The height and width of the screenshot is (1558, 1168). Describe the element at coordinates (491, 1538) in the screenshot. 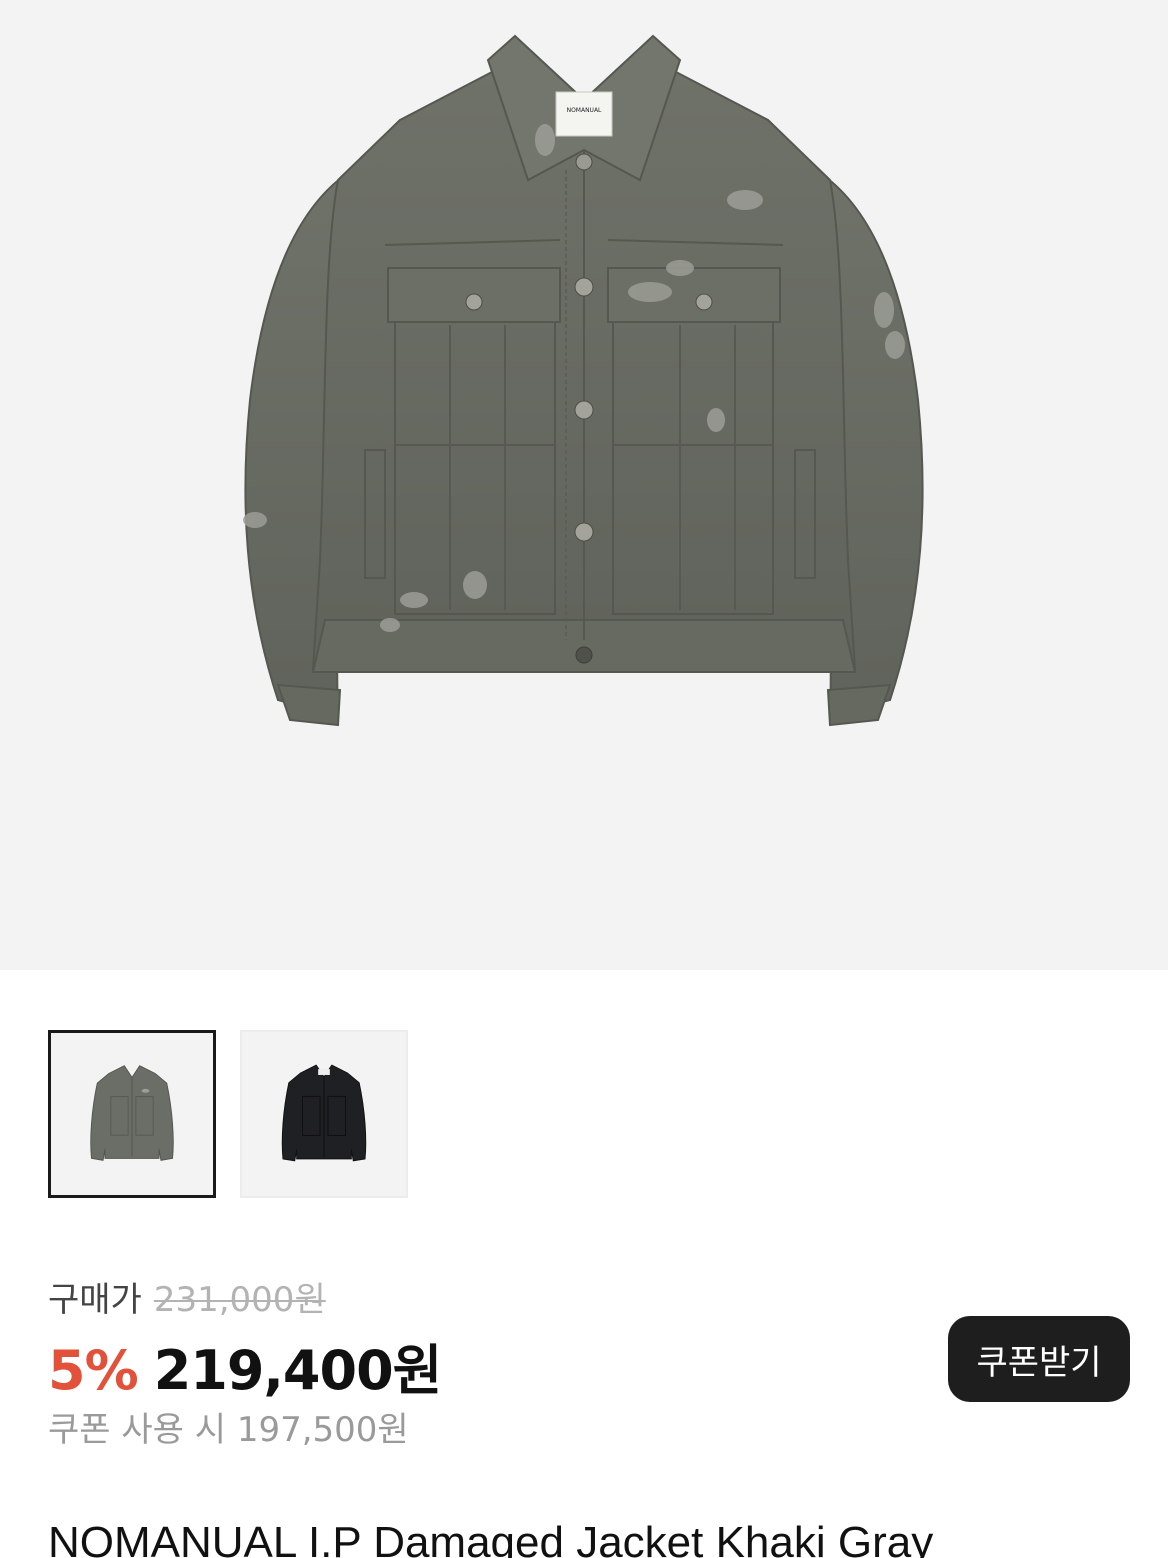

I see `product-title: NOMANUAL I.P Damaged Jacket Khaki Gray` at that location.